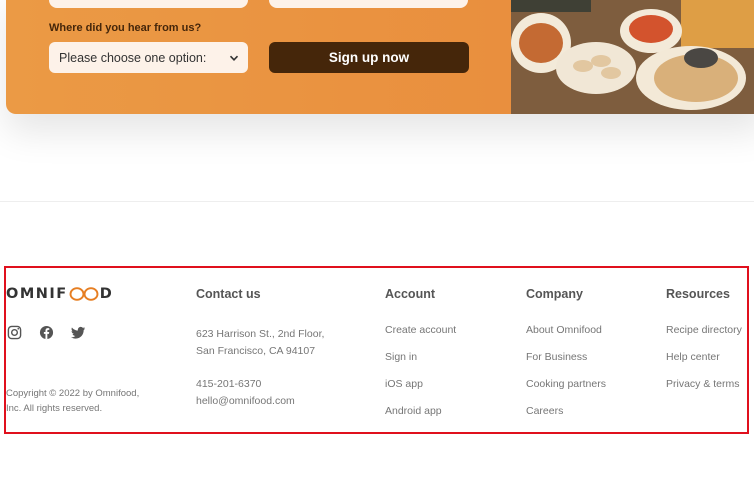  I want to click on social-links, so click(46, 332).